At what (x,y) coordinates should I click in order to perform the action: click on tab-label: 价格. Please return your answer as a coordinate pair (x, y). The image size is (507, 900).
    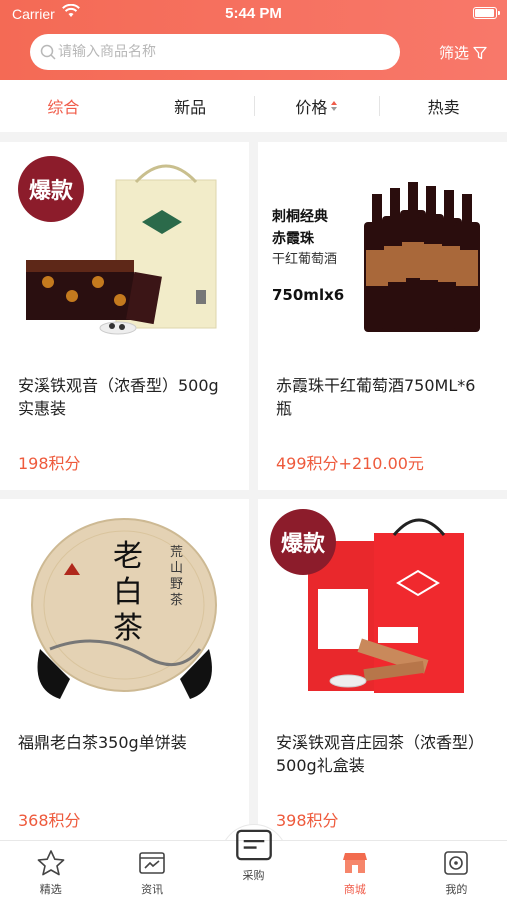
    Looking at the image, I should click on (311, 107).